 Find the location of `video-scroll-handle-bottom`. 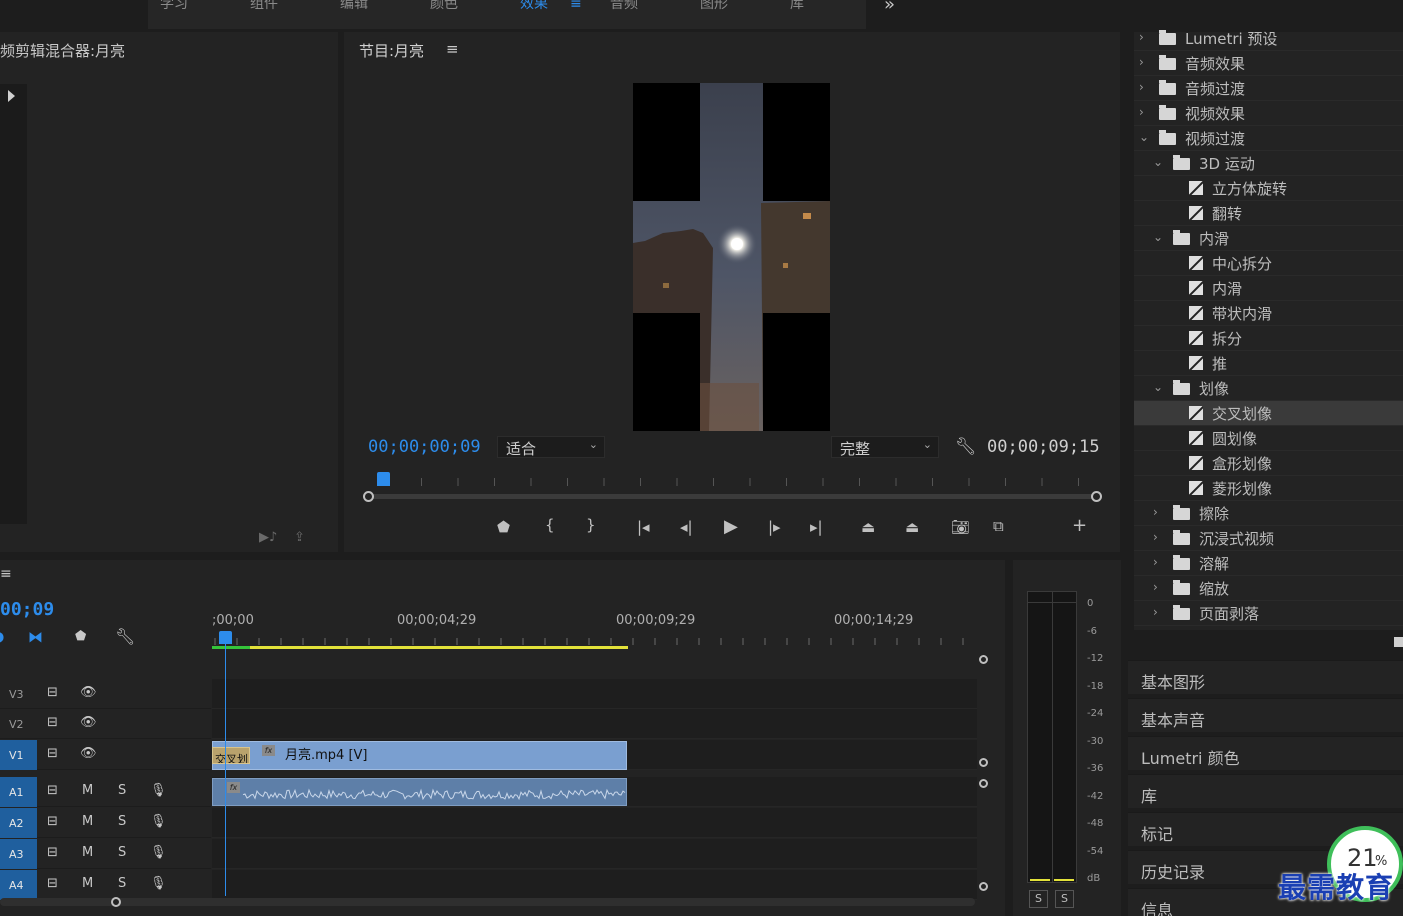

video-scroll-handle-bottom is located at coordinates (983, 762).